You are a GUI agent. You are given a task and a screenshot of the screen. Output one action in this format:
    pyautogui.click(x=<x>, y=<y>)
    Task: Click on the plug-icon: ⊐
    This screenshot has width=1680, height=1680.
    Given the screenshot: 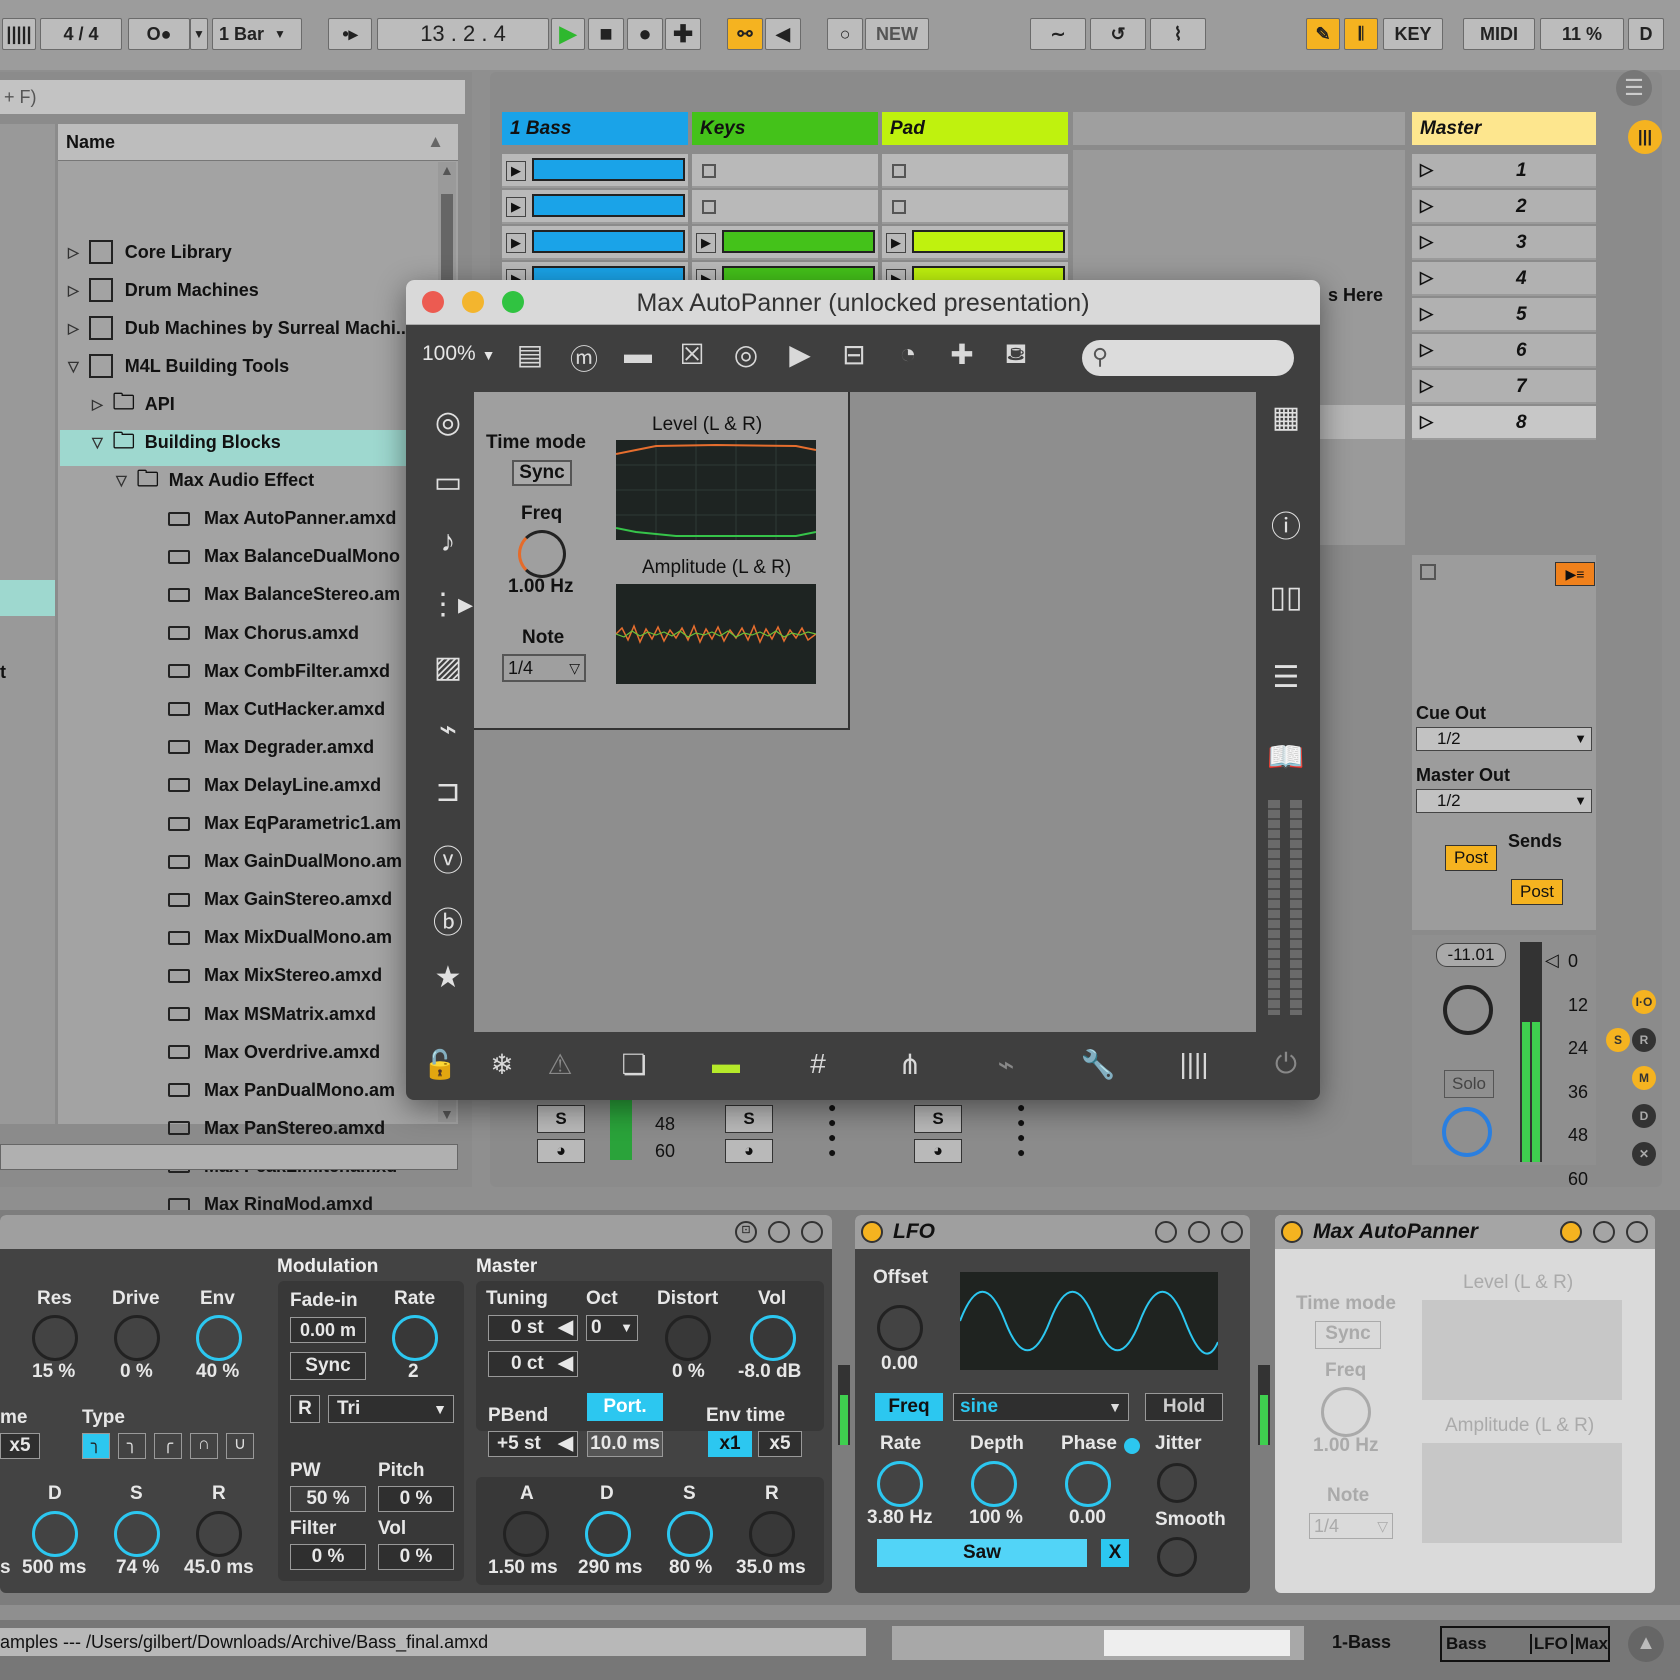 What is the action you would take?
    pyautogui.click(x=448, y=791)
    